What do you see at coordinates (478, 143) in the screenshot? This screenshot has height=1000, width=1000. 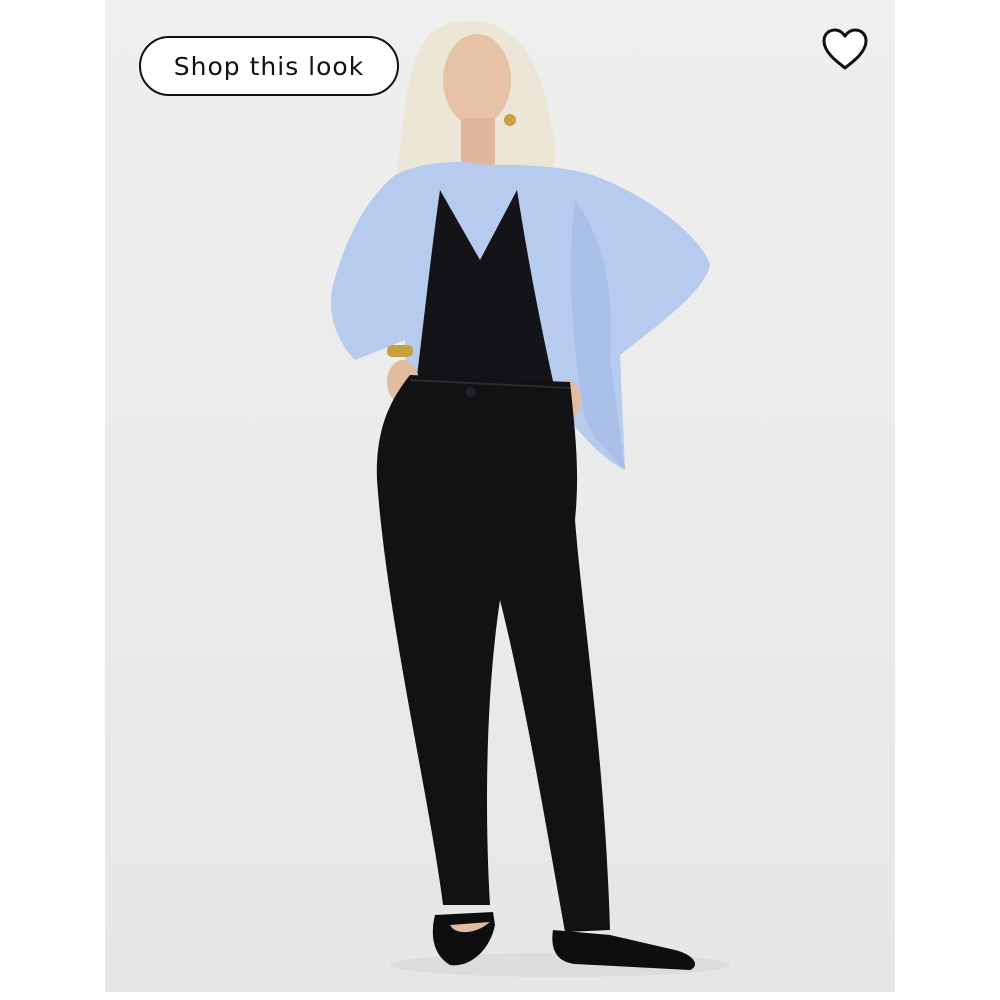 I see `neck` at bounding box center [478, 143].